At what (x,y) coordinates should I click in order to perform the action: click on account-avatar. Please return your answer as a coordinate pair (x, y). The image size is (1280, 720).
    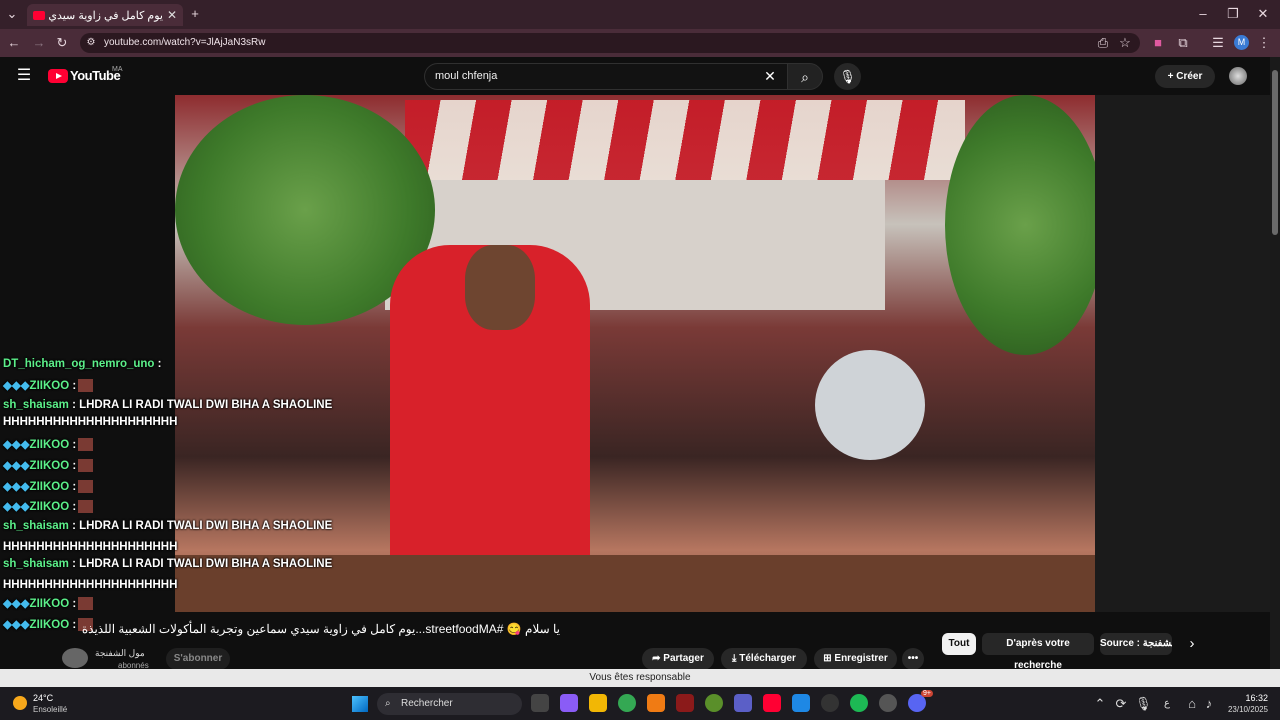
    Looking at the image, I should click on (1238, 76).